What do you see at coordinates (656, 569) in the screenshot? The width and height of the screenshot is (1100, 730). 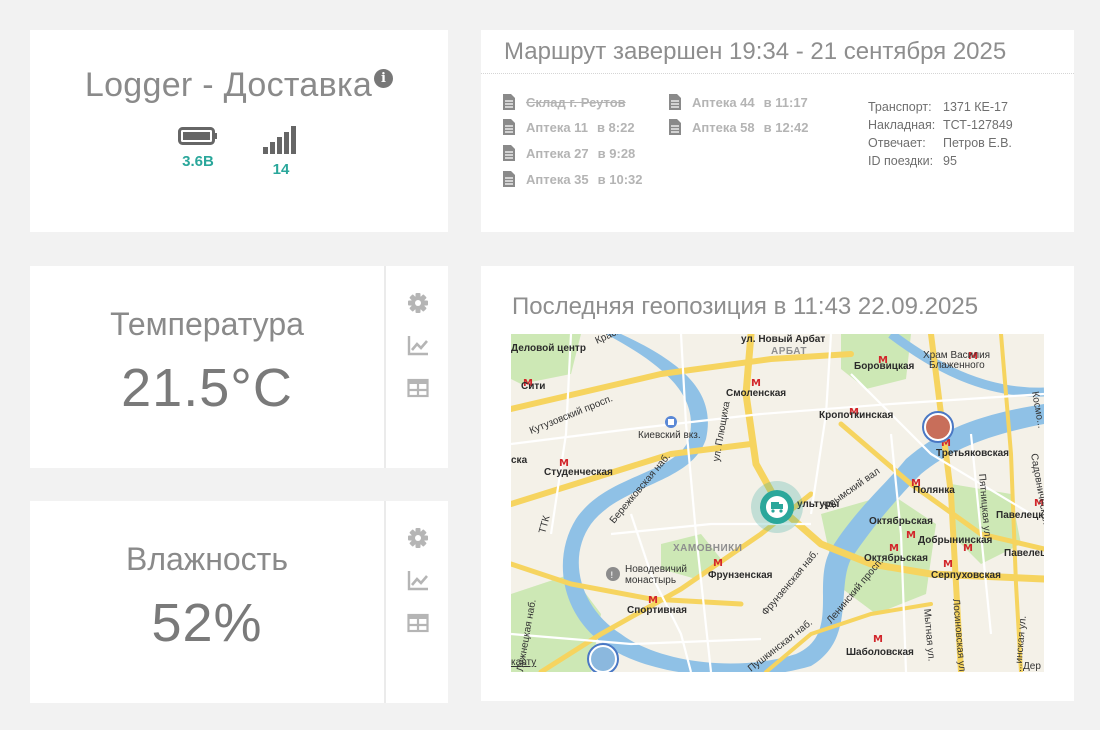 I see `map-label: Новодевичий` at bounding box center [656, 569].